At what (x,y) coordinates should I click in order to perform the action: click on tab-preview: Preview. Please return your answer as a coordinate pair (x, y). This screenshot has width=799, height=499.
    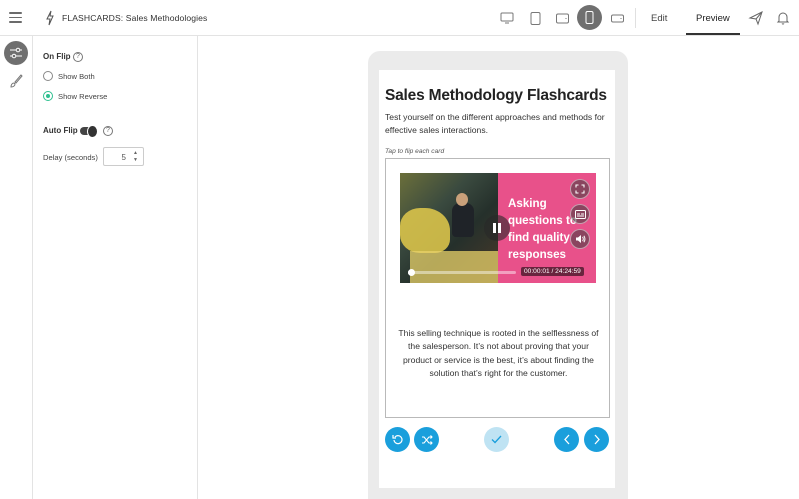
    Looking at the image, I should click on (713, 18).